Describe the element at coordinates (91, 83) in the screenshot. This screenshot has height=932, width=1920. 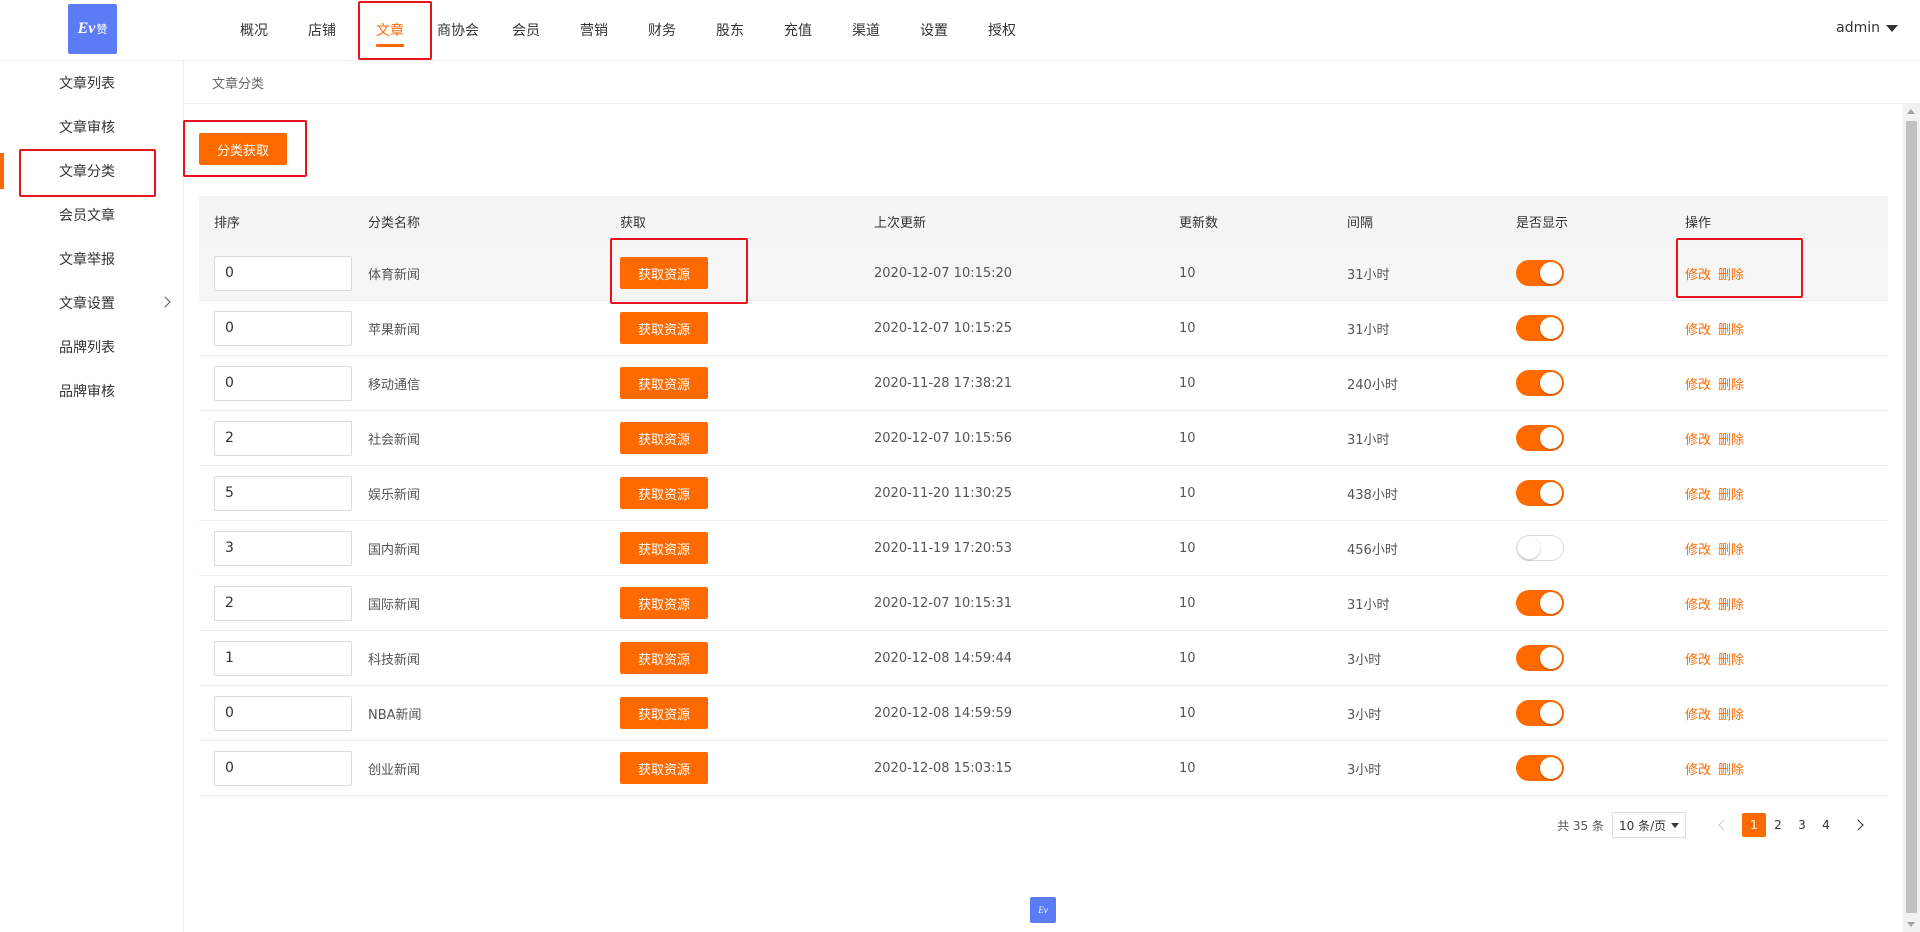
I see `sidebar-item: 文章列表` at that location.